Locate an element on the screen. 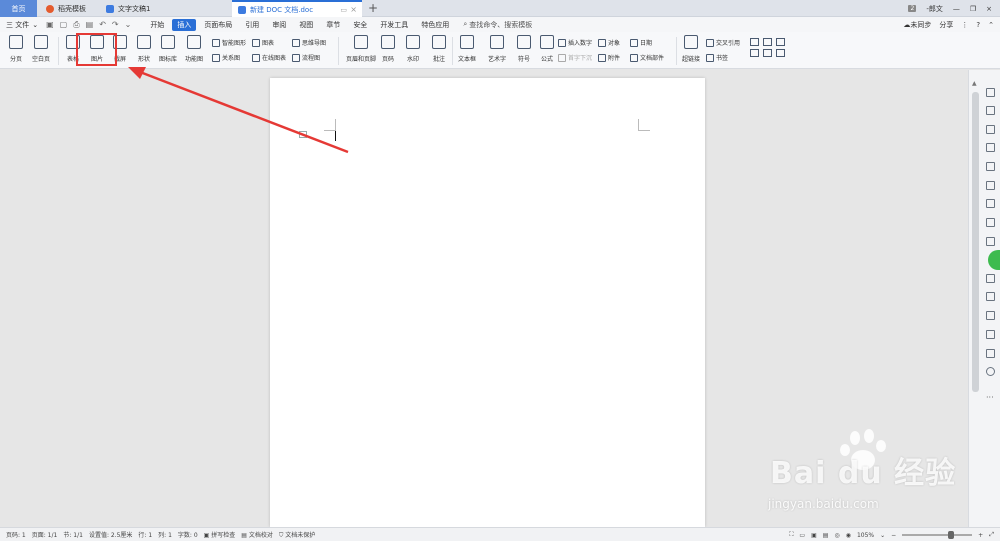 Image resolution: width=1000 pixels, height=541 pixels. file-menu: 三 文件 ⌄ is located at coordinates (22, 25).